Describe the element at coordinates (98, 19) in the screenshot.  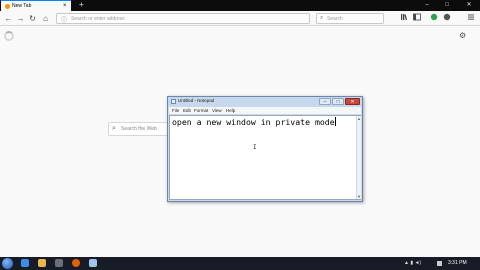
I see `url-placeholder: Search or enter address` at that location.